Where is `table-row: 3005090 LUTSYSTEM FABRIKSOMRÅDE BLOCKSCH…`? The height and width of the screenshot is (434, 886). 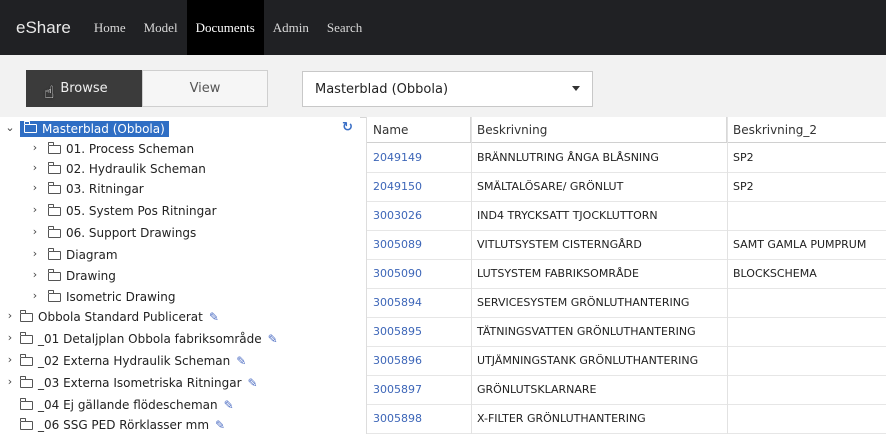
table-row: 3005090 LUTSYSTEM FABRIKSOMRÅDE BLOCKSCH… is located at coordinates (626, 274).